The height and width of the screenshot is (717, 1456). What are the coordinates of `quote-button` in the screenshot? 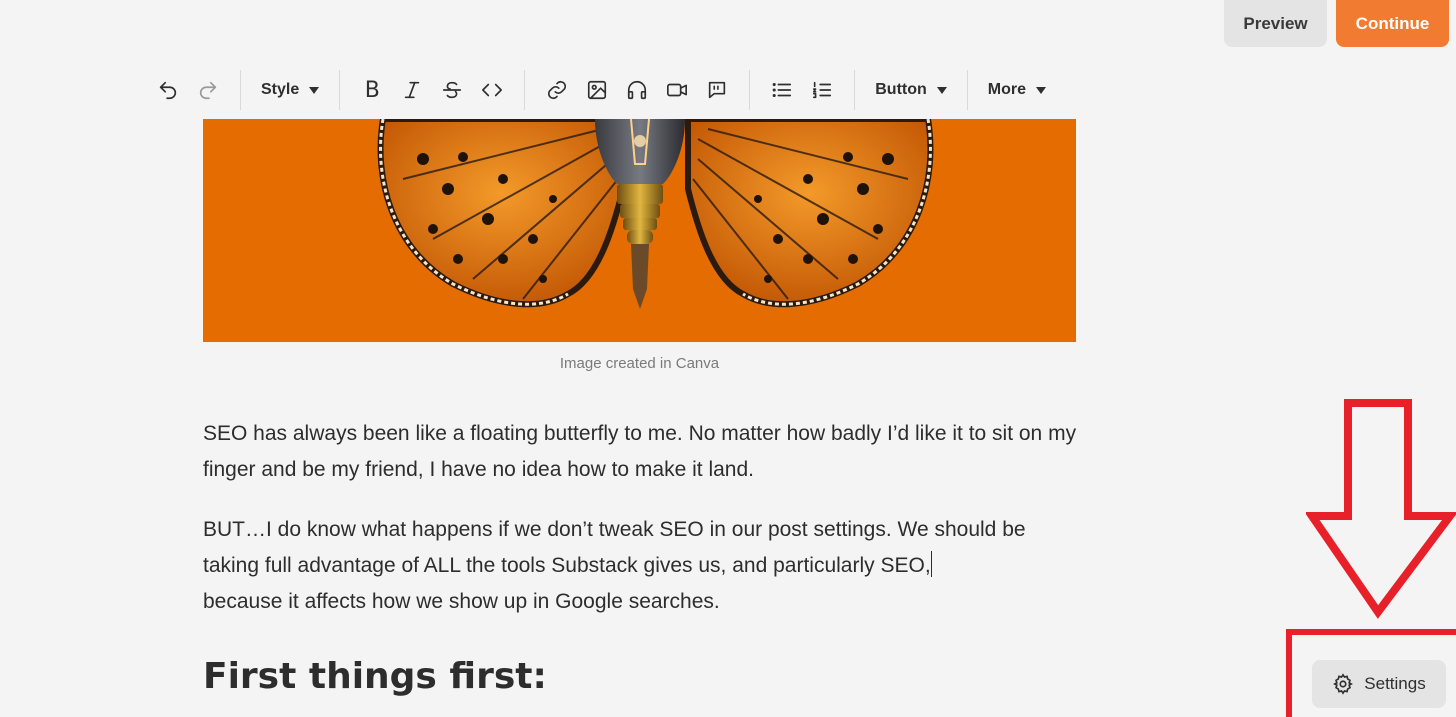 It's located at (717, 90).